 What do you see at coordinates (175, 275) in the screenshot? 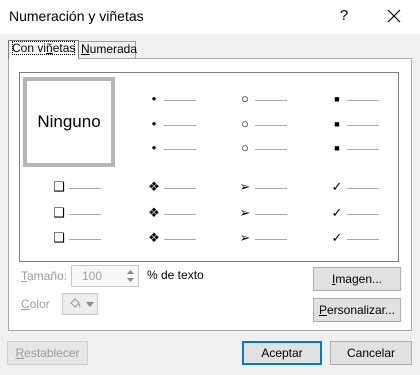
I see `size-unit-label: % de texto` at bounding box center [175, 275].